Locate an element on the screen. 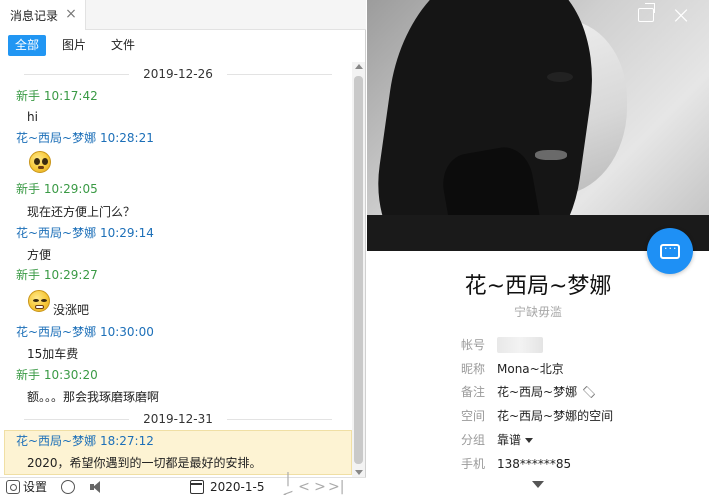  info-row-account: 帐号 is located at coordinates (502, 345).